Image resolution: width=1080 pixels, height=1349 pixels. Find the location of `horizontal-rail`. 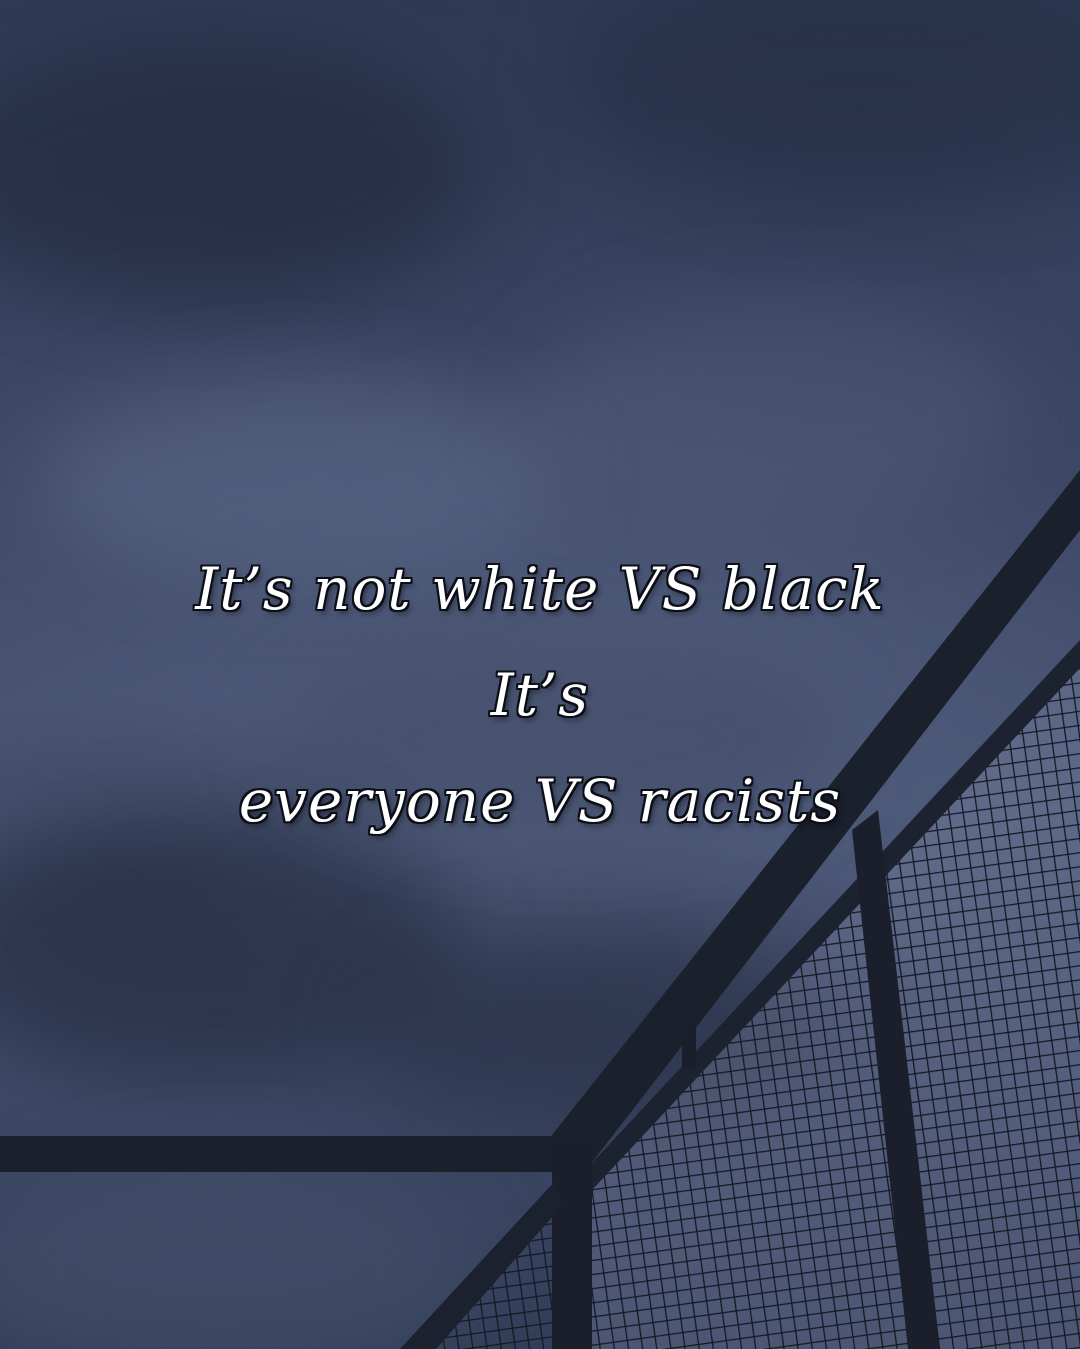

horizontal-rail is located at coordinates (290, 1154).